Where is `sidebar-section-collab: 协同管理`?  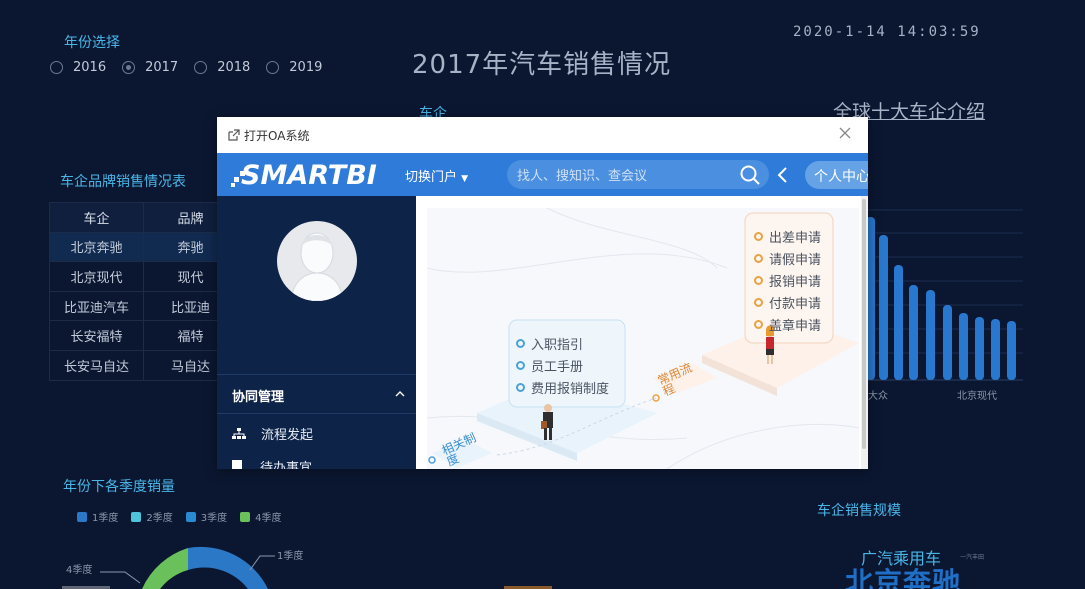
sidebar-section-collab: 协同管理 is located at coordinates (258, 395).